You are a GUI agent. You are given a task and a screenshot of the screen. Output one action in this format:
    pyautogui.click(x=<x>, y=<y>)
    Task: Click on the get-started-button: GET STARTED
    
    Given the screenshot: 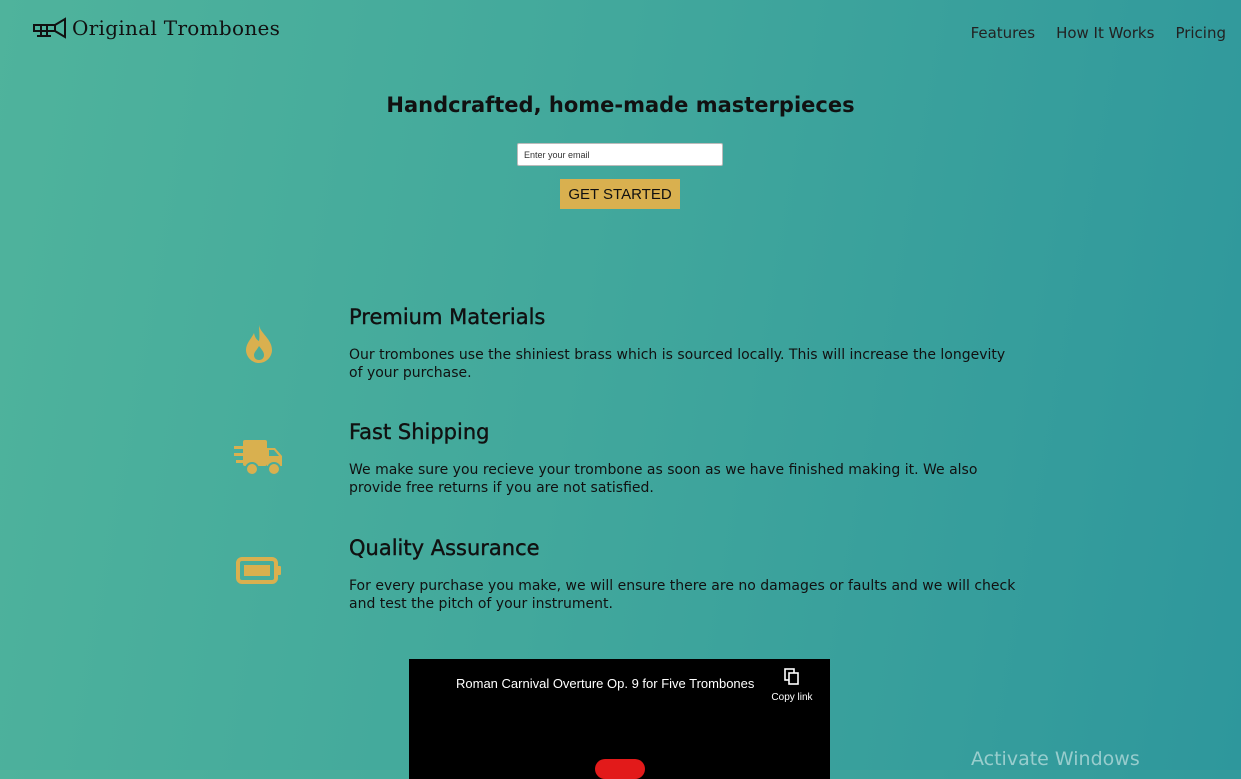 What is the action you would take?
    pyautogui.click(x=620, y=194)
    